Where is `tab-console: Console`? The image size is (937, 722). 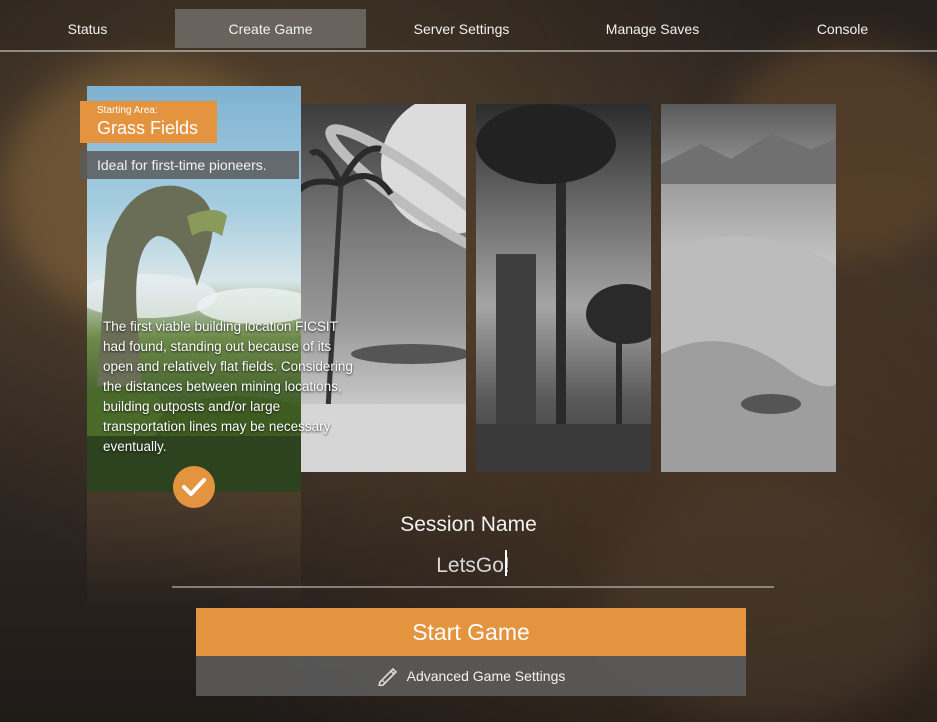
tab-console: Console is located at coordinates (842, 28).